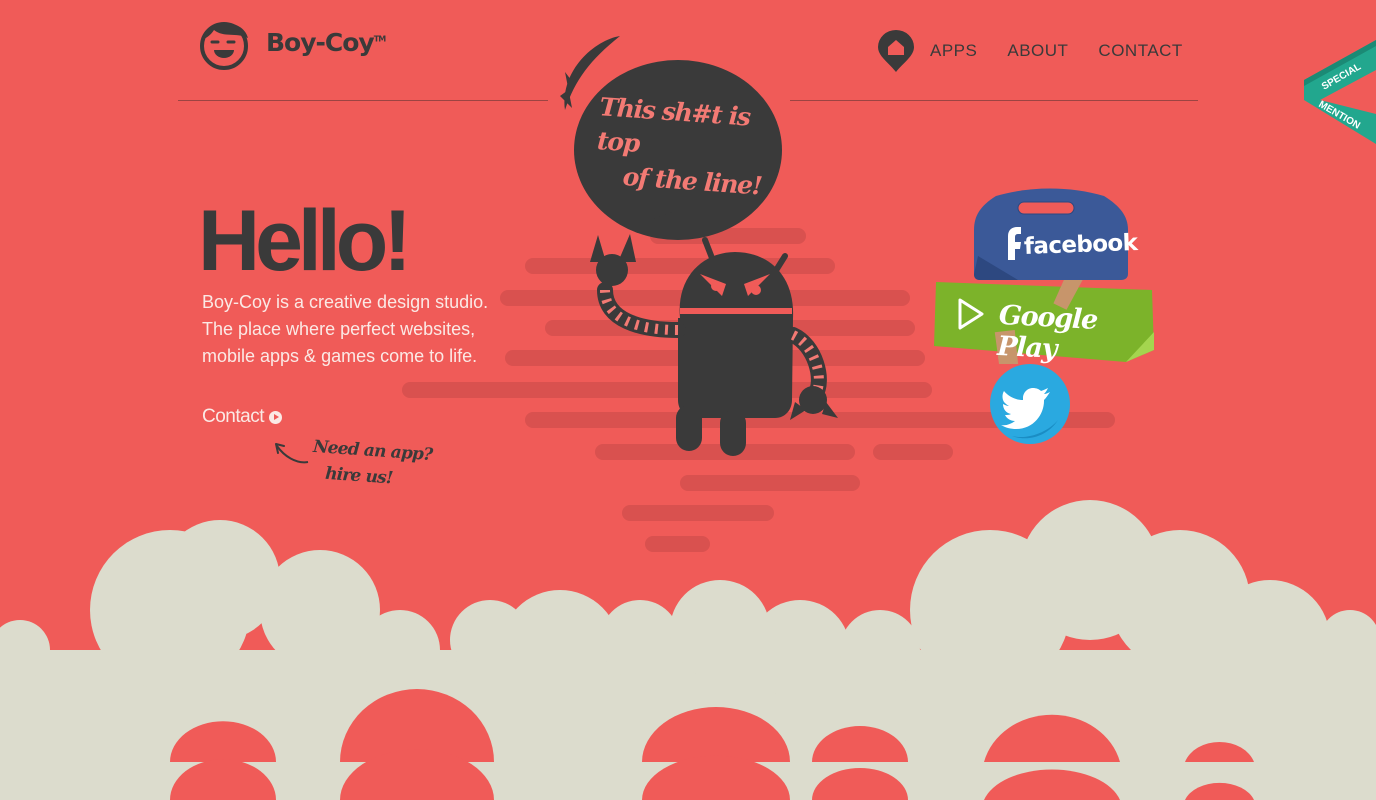 The height and width of the screenshot is (800, 1376). I want to click on facebook-sticker: facebook, so click(1054, 233).